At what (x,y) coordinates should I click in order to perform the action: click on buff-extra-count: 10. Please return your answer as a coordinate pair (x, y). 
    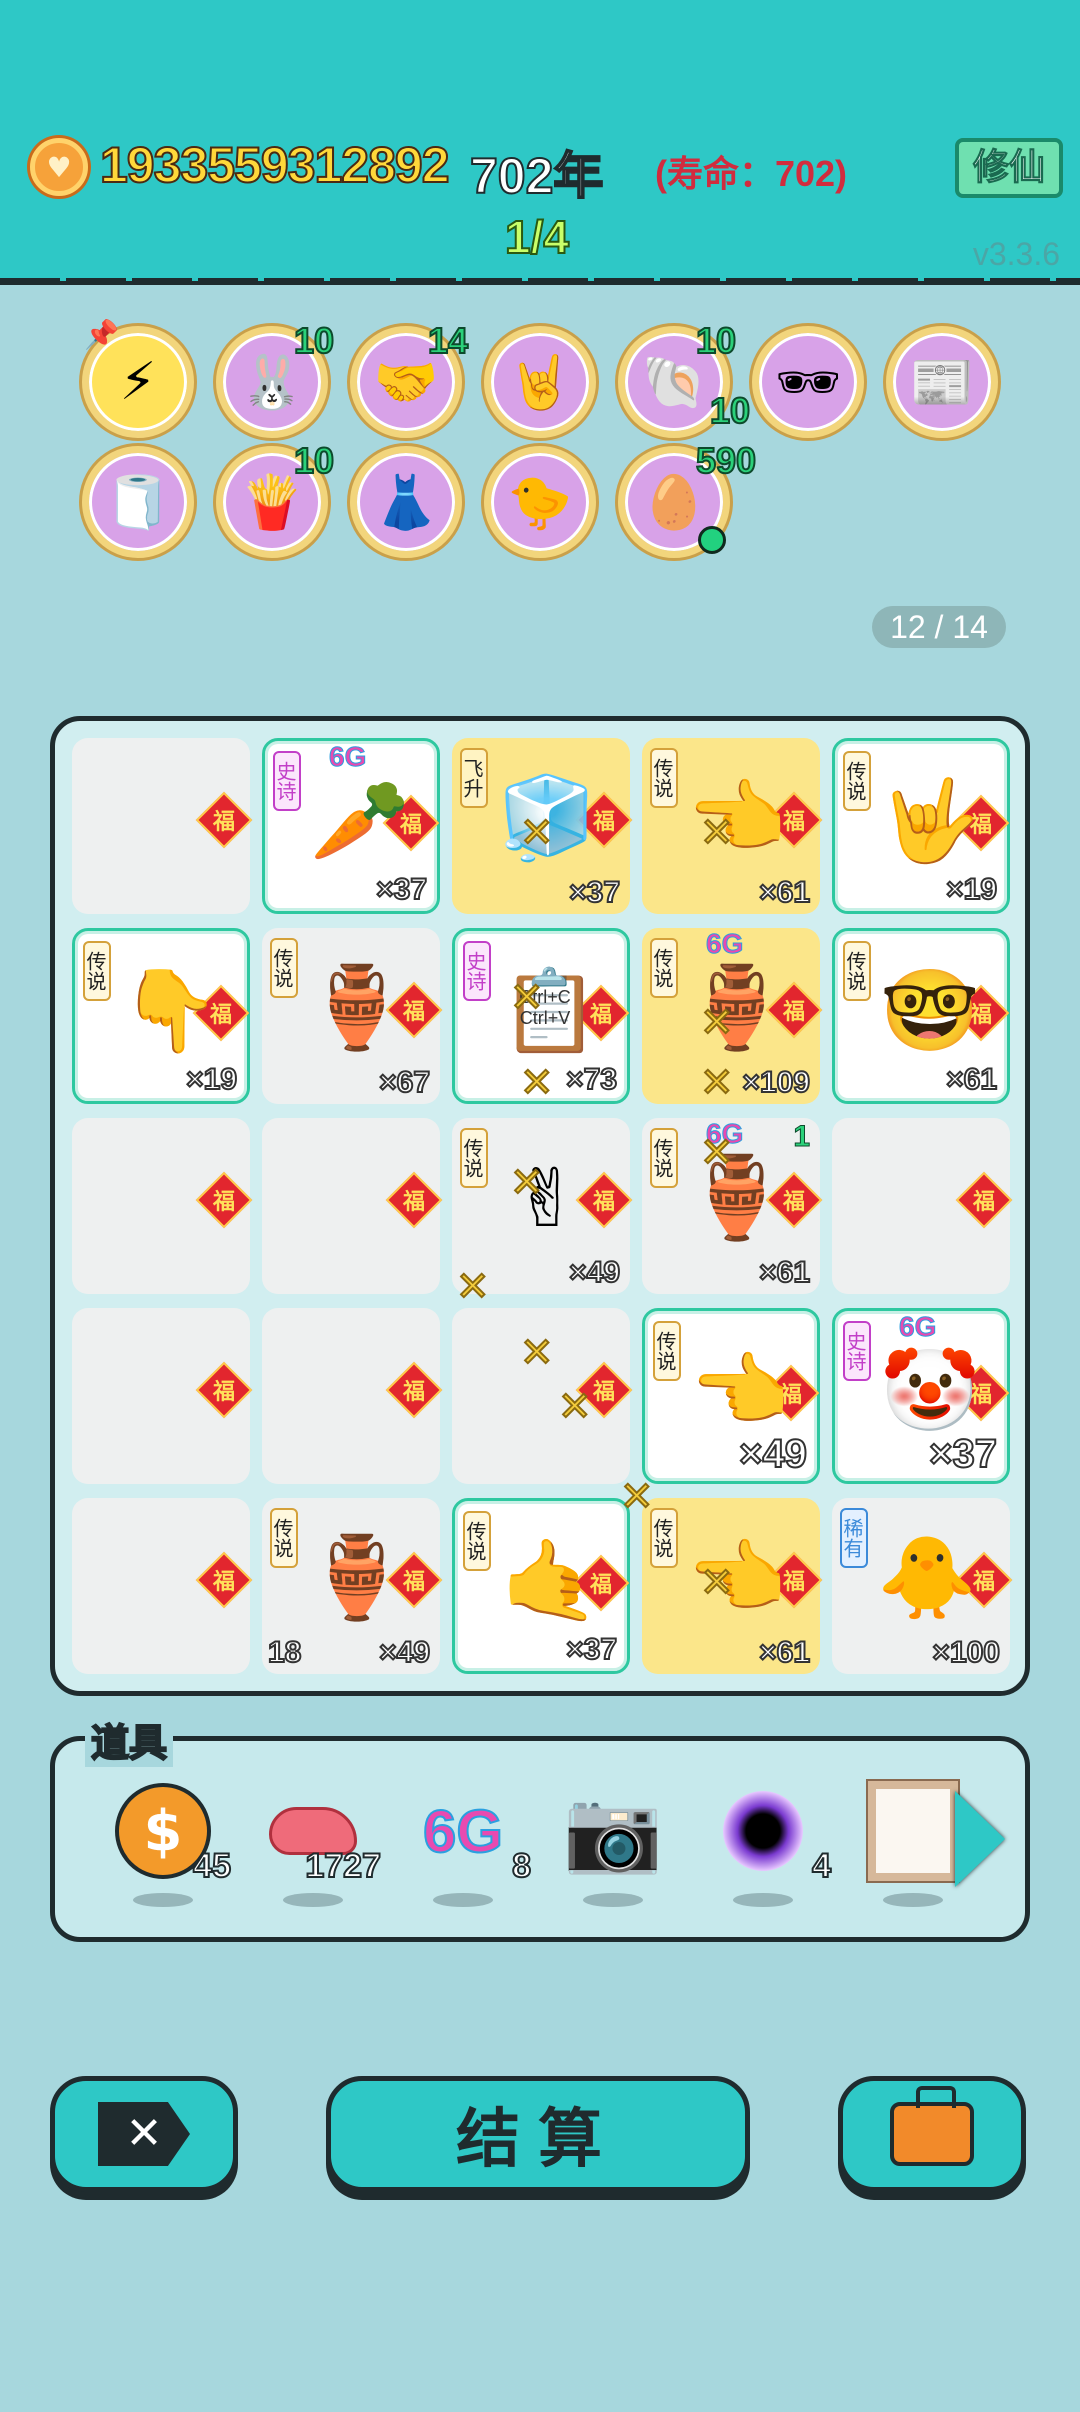
    Looking at the image, I should click on (730, 410).